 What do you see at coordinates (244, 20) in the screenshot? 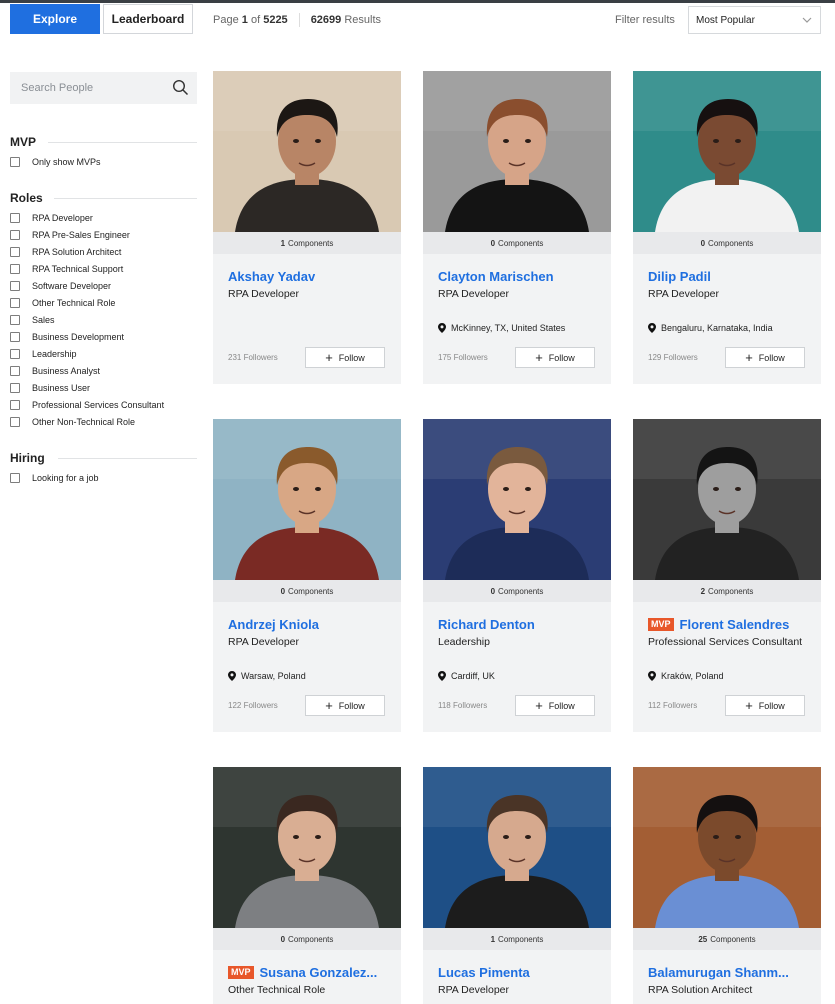
I see `page-current: 1` at bounding box center [244, 20].